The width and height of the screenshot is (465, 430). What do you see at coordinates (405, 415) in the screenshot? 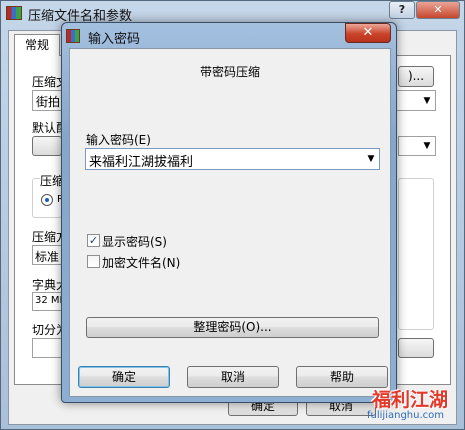
I see `watermark-site-text: fulijianghu.com` at bounding box center [405, 415].